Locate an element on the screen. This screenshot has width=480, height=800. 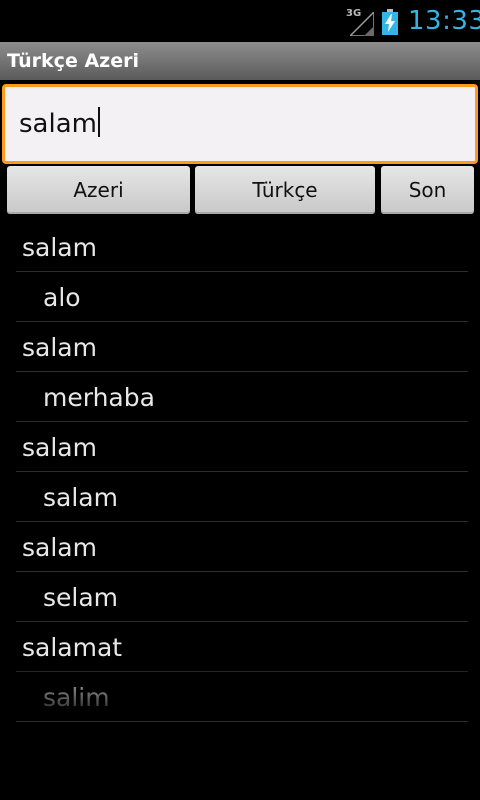
app-title-bar: Türkçe Azeri is located at coordinates (240, 61).